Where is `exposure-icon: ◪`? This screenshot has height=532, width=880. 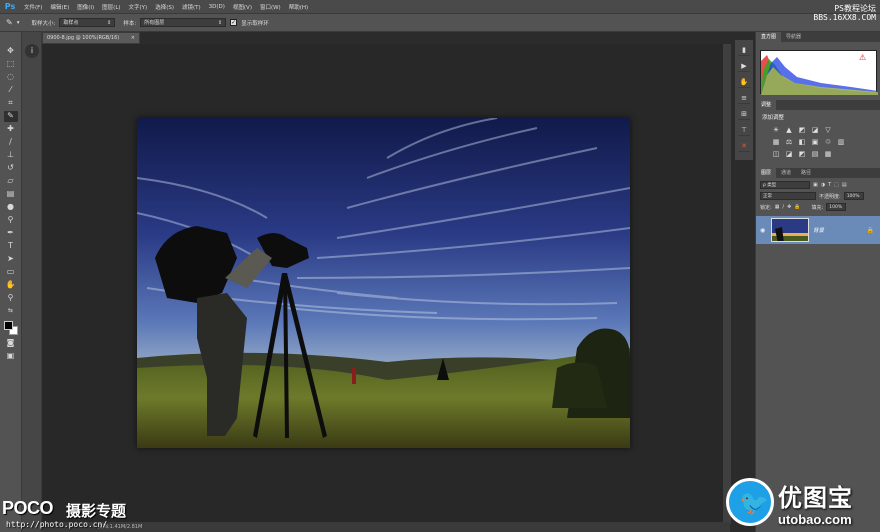 exposure-icon: ◪ is located at coordinates (815, 130).